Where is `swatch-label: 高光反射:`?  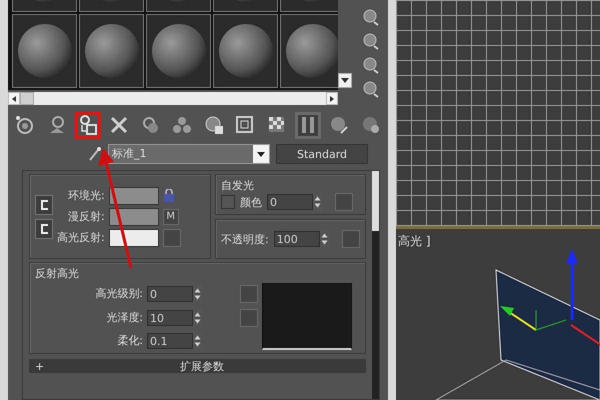
swatch-label: 高光反射: is located at coordinates (81, 237).